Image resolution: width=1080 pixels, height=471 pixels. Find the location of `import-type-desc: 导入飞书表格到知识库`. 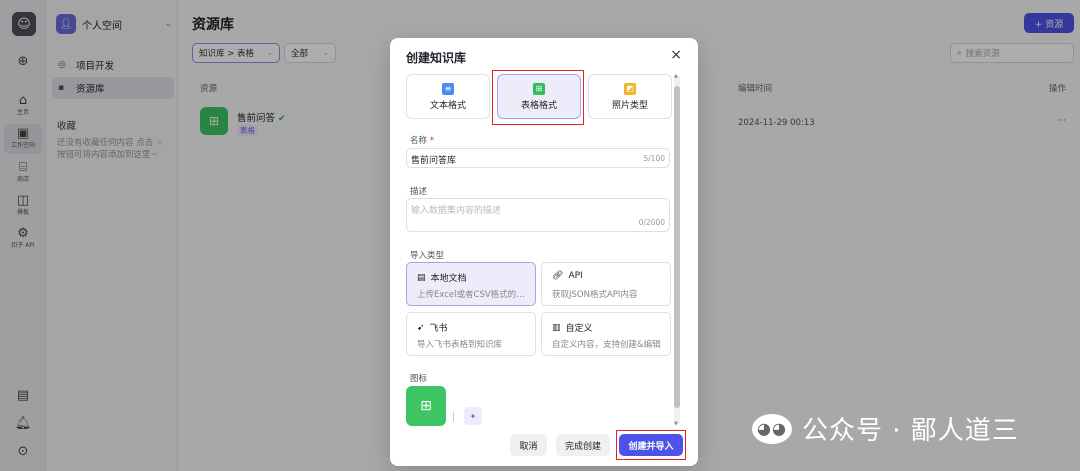

import-type-desc: 导入飞书表格到知识库 is located at coordinates (460, 345).